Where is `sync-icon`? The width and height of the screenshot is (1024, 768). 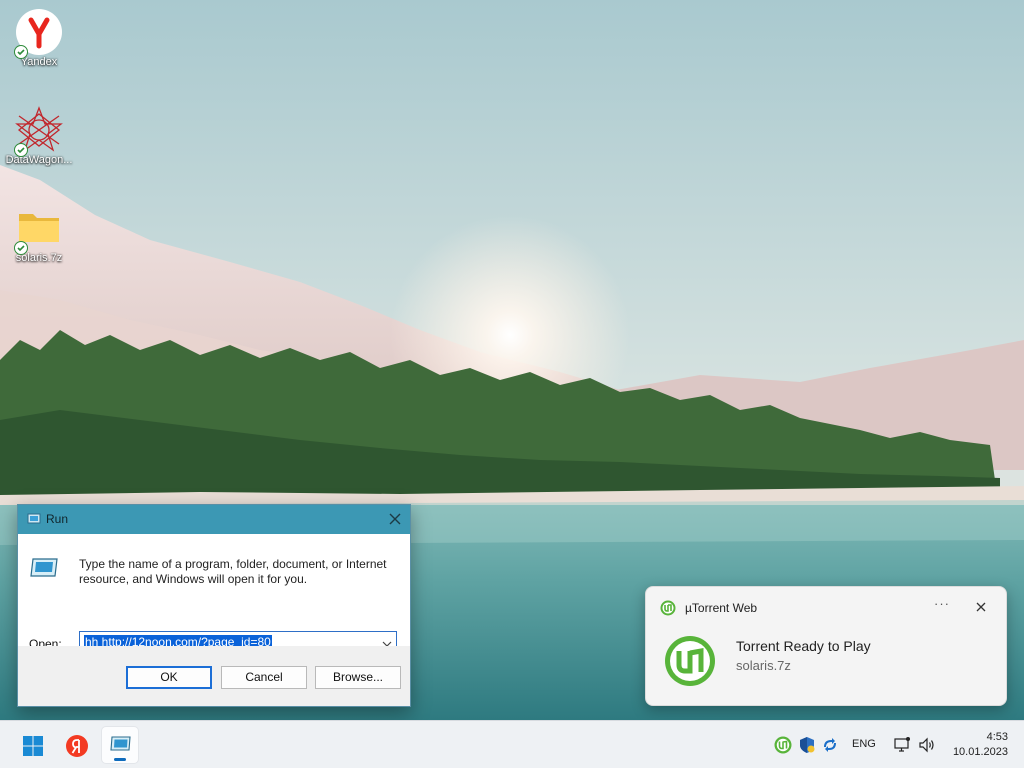
sync-icon is located at coordinates (830, 745).